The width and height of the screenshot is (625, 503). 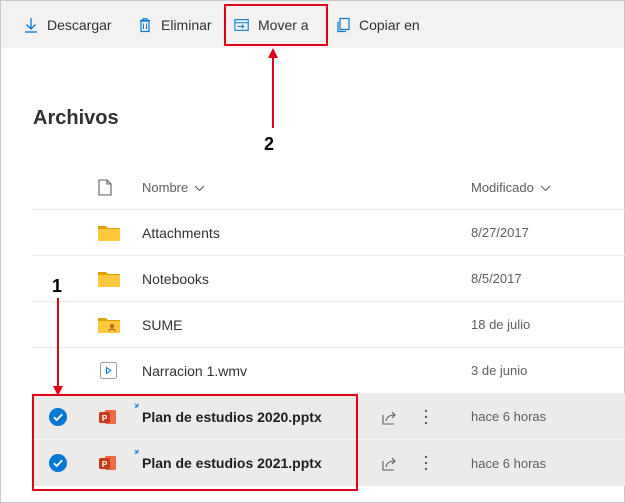 I want to click on file-name: SUME, so click(x=162, y=324).